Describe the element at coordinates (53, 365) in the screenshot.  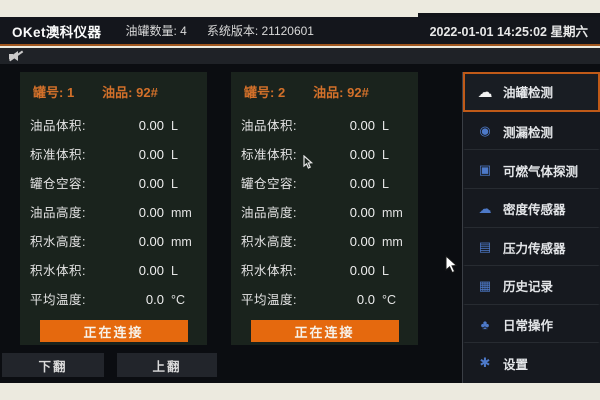
I see `page-down-button: 下翻` at that location.